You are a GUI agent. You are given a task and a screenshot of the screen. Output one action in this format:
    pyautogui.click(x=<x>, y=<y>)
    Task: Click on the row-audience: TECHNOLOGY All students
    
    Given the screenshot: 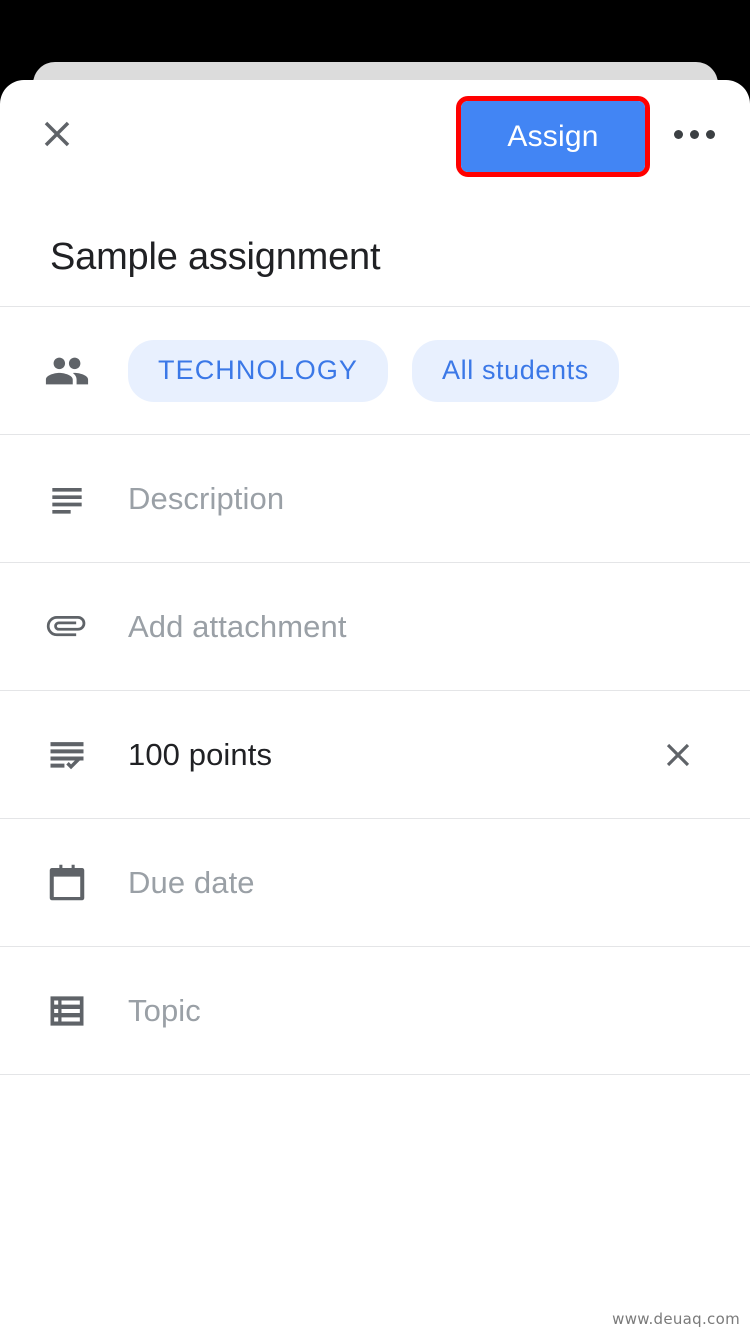 What is the action you would take?
    pyautogui.click(x=375, y=371)
    